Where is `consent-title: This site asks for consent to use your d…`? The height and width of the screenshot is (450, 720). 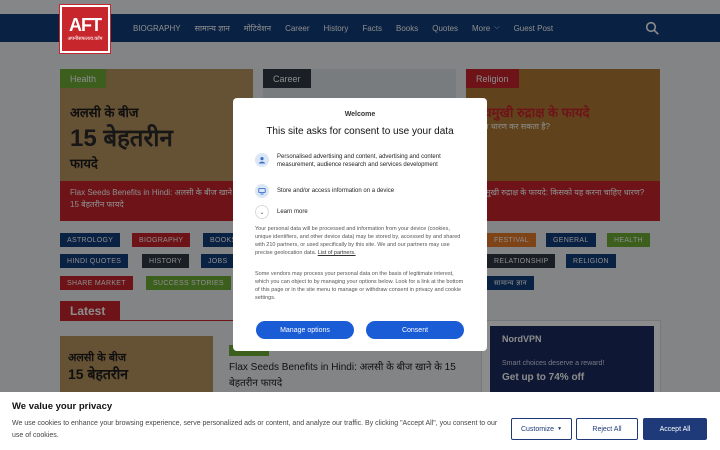 consent-title: This site asks for consent to use your d… is located at coordinates (360, 131).